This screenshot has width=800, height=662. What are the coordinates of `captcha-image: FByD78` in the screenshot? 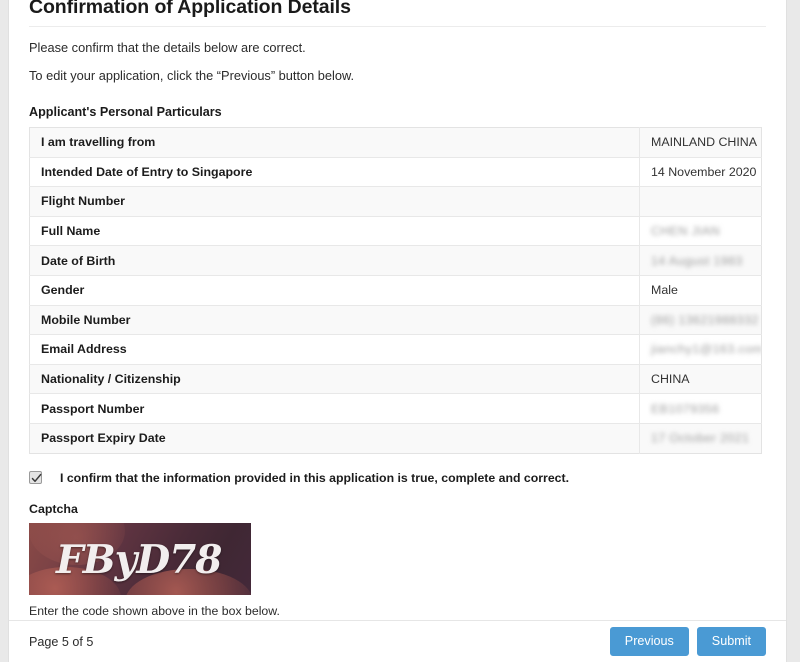 It's located at (140, 558).